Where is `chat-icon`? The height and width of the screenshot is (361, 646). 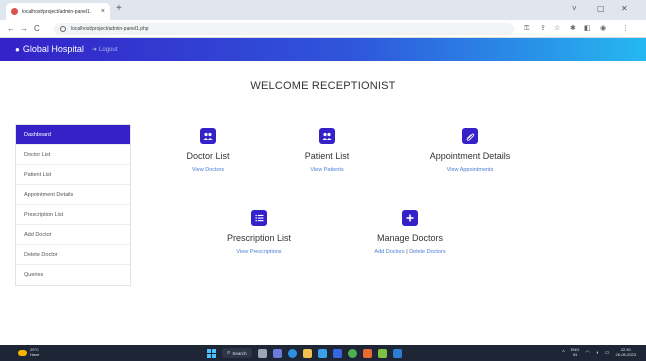
chat-icon is located at coordinates (277, 353).